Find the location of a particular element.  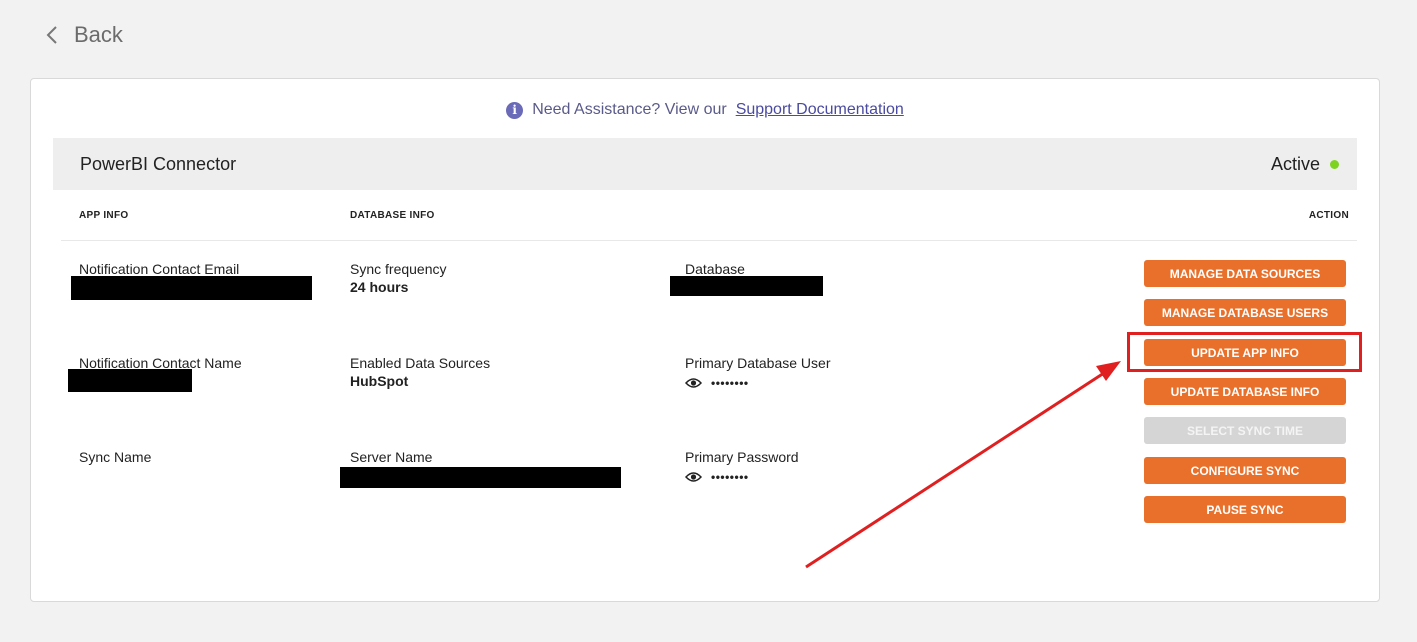

sync-name-field: Sync Name is located at coordinates (115, 457).